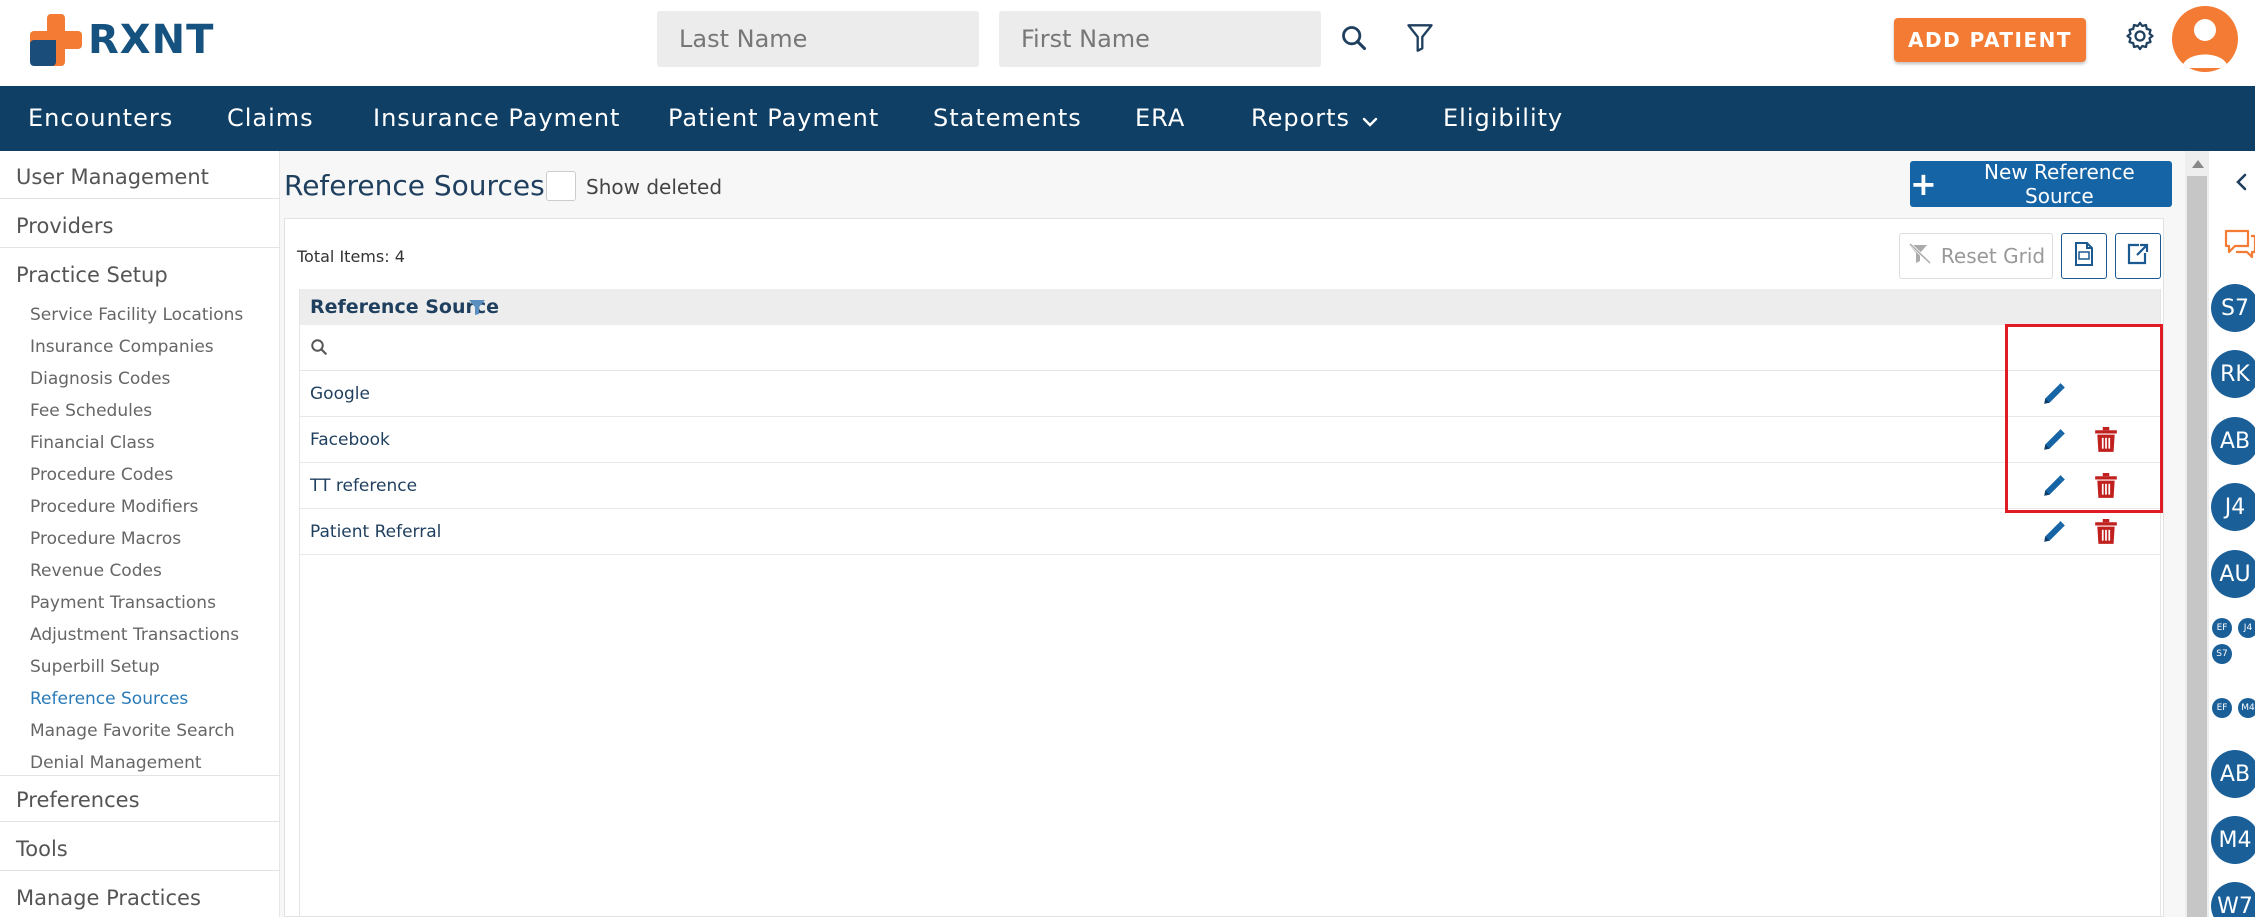  I want to click on sidebar-item-practice-setup: Practice Setup, so click(92, 275).